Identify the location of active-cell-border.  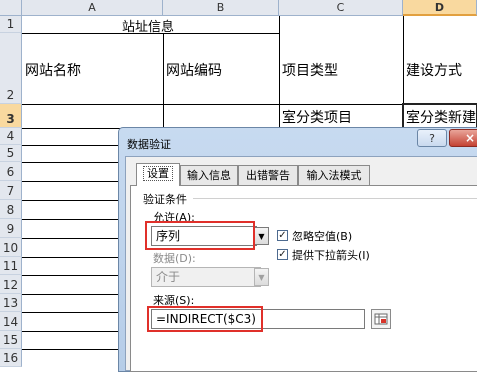
(439, 116).